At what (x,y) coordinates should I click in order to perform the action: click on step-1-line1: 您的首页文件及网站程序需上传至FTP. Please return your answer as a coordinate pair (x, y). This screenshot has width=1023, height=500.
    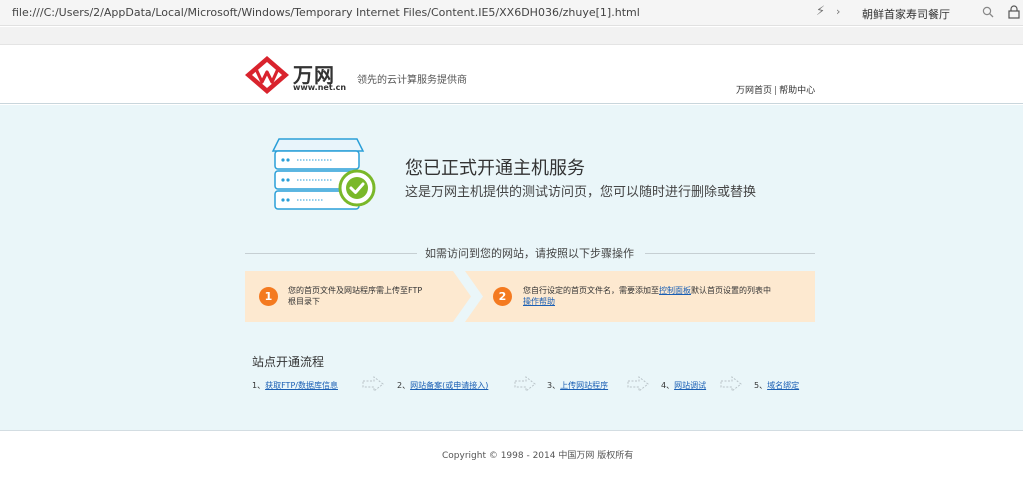
    Looking at the image, I should click on (355, 290).